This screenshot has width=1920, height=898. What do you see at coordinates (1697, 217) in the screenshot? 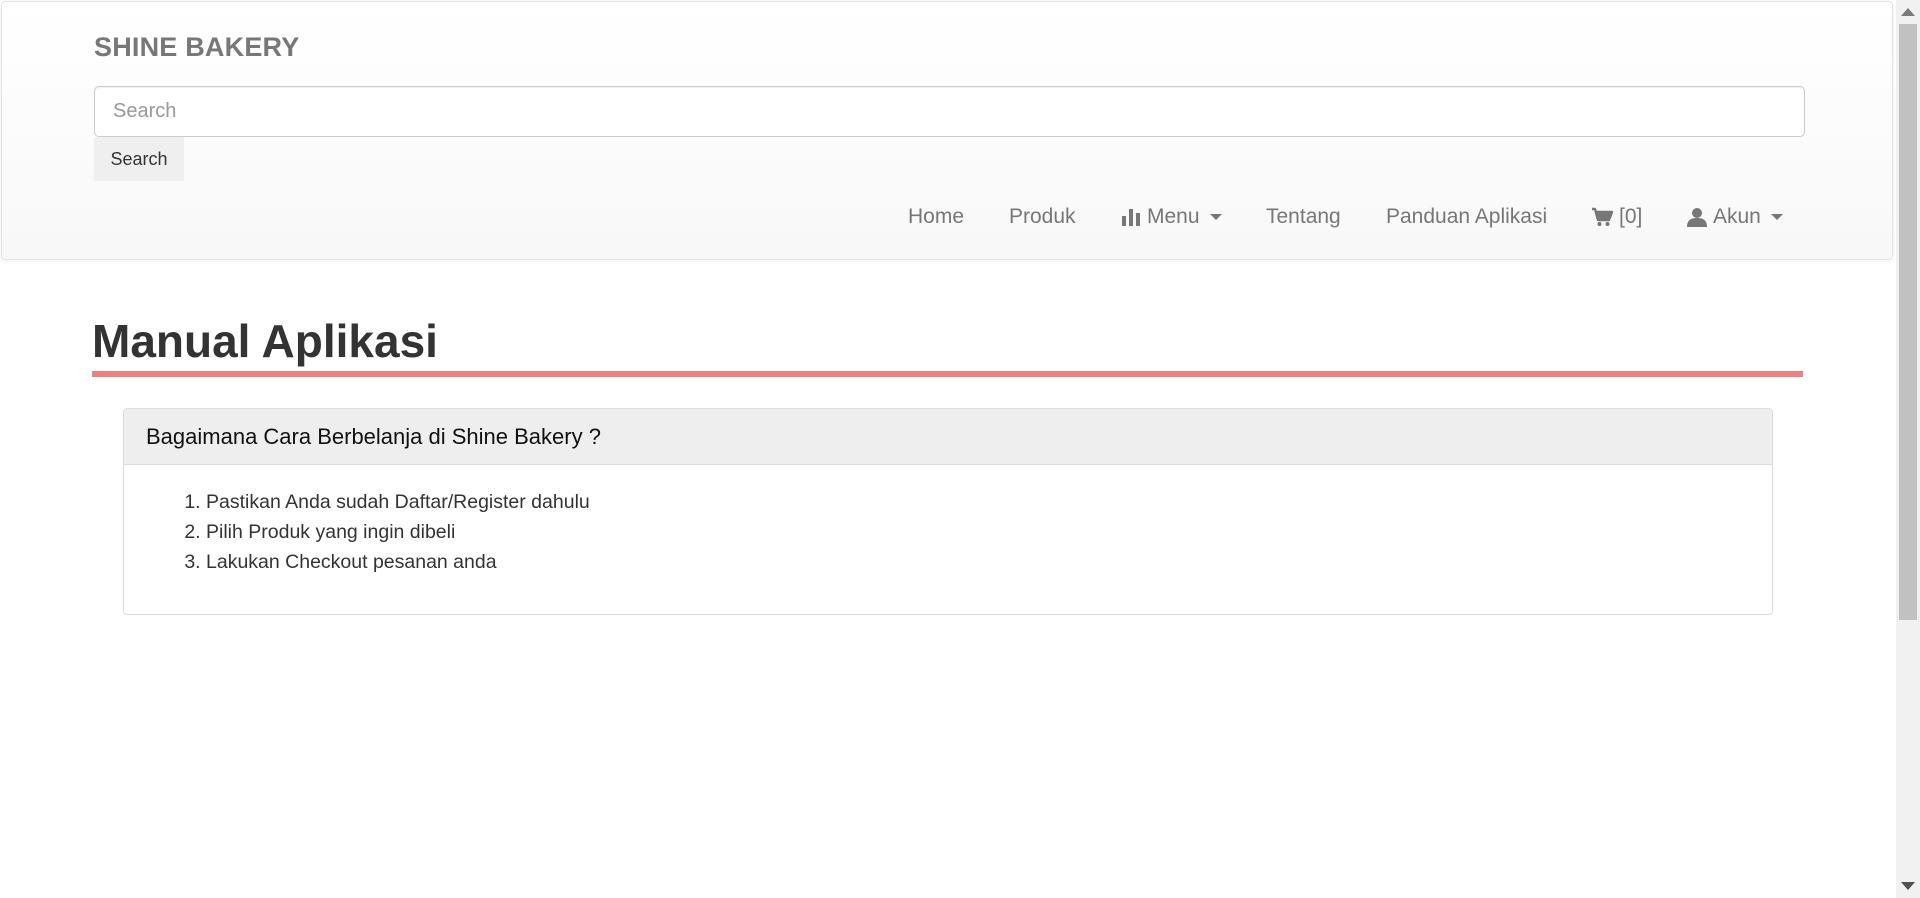
I see `user-icon` at bounding box center [1697, 217].